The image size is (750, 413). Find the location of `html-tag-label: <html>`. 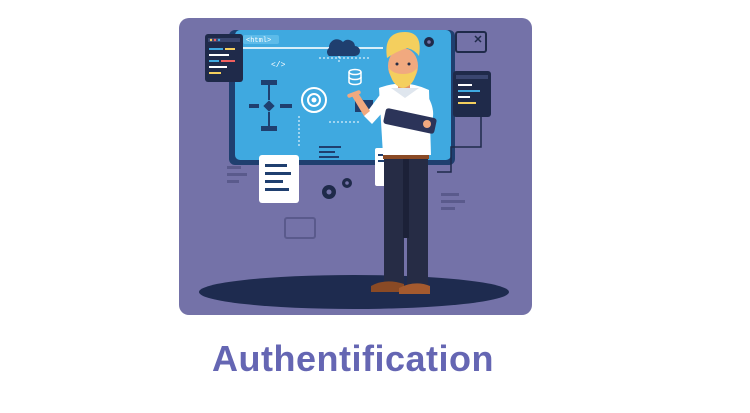

html-tag-label: <html> is located at coordinates (258, 41).